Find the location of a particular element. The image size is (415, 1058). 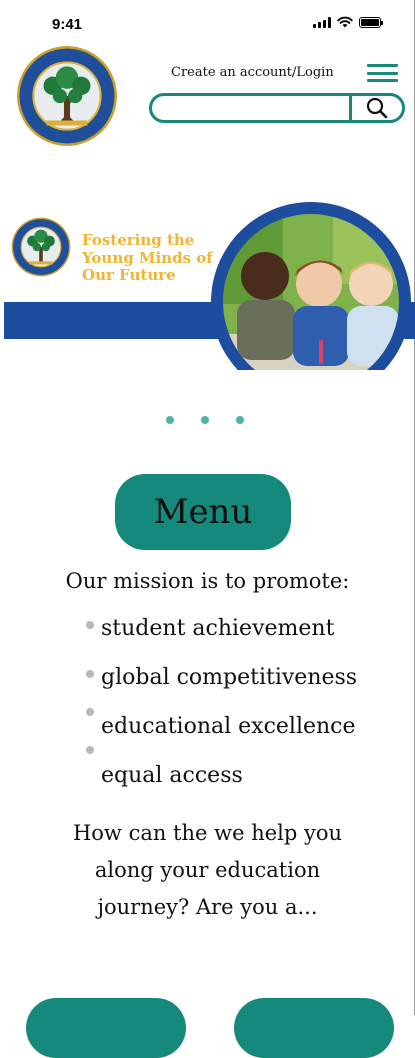

list-item: student achievement is located at coordinates (221, 636).